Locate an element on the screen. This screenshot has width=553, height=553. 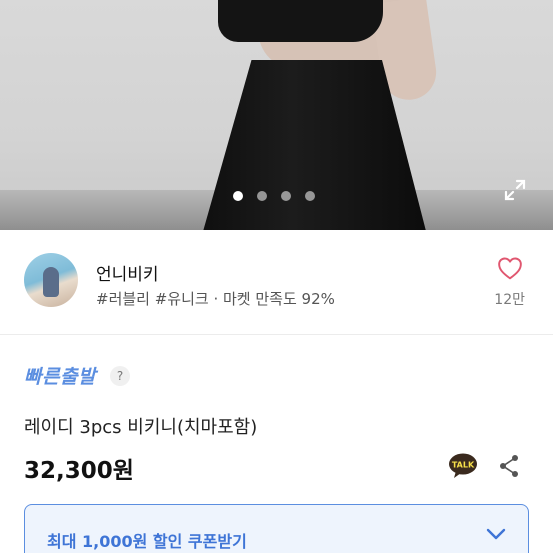
bikini-top is located at coordinates (300, 21).